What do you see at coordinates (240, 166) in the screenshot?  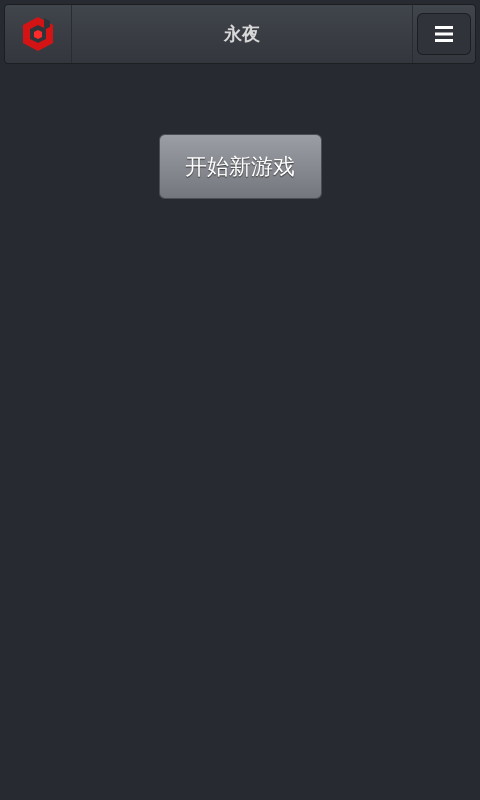 I see `new-game-button: 开始新游戏` at bounding box center [240, 166].